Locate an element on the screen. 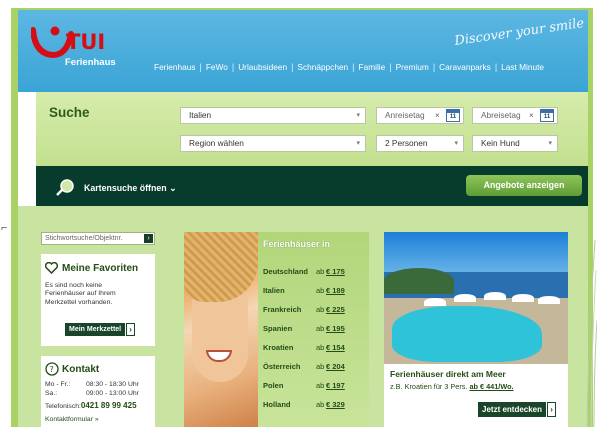  country-value: Italien is located at coordinates (200, 115).